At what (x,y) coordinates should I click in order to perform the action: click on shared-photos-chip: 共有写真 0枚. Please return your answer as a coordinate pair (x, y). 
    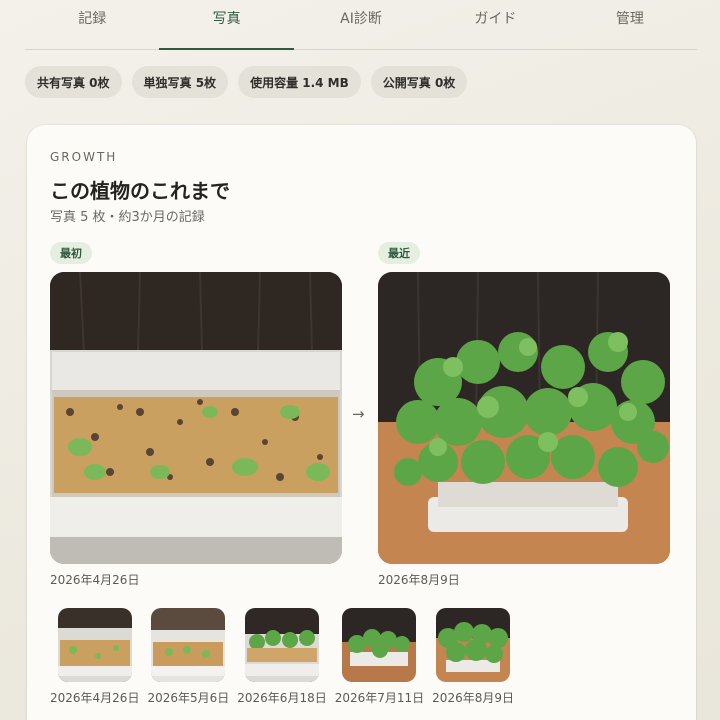
    Looking at the image, I should click on (73, 82).